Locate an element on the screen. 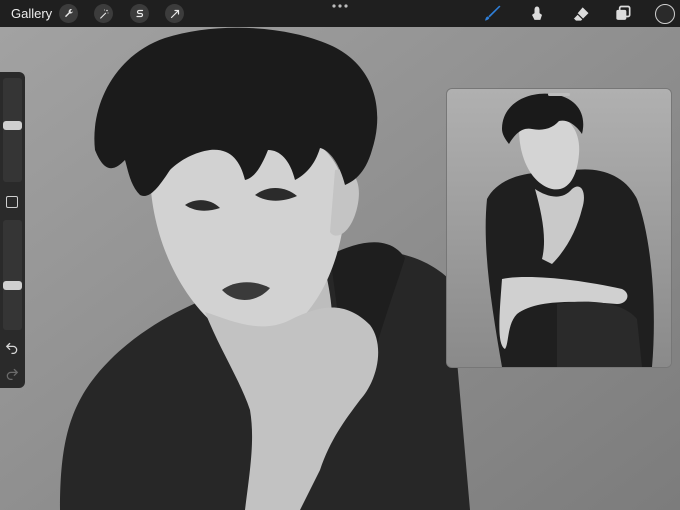 Image resolution: width=680 pixels, height=510 pixels. transform-arrow-icon is located at coordinates (174, 13).